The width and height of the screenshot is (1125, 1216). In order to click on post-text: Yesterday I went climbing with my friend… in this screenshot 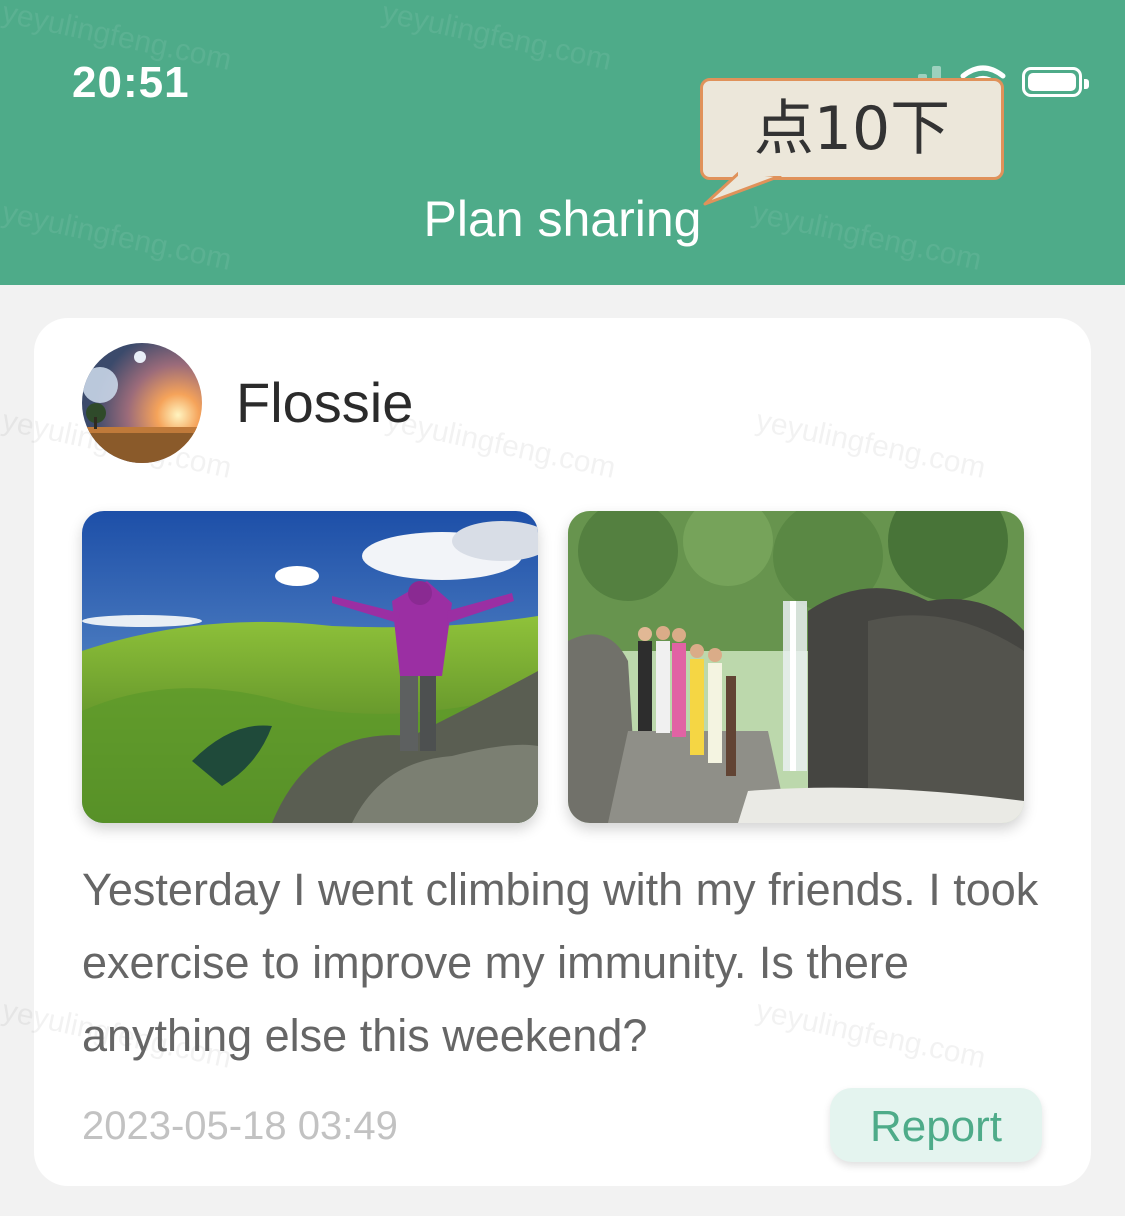, I will do `click(560, 962)`.